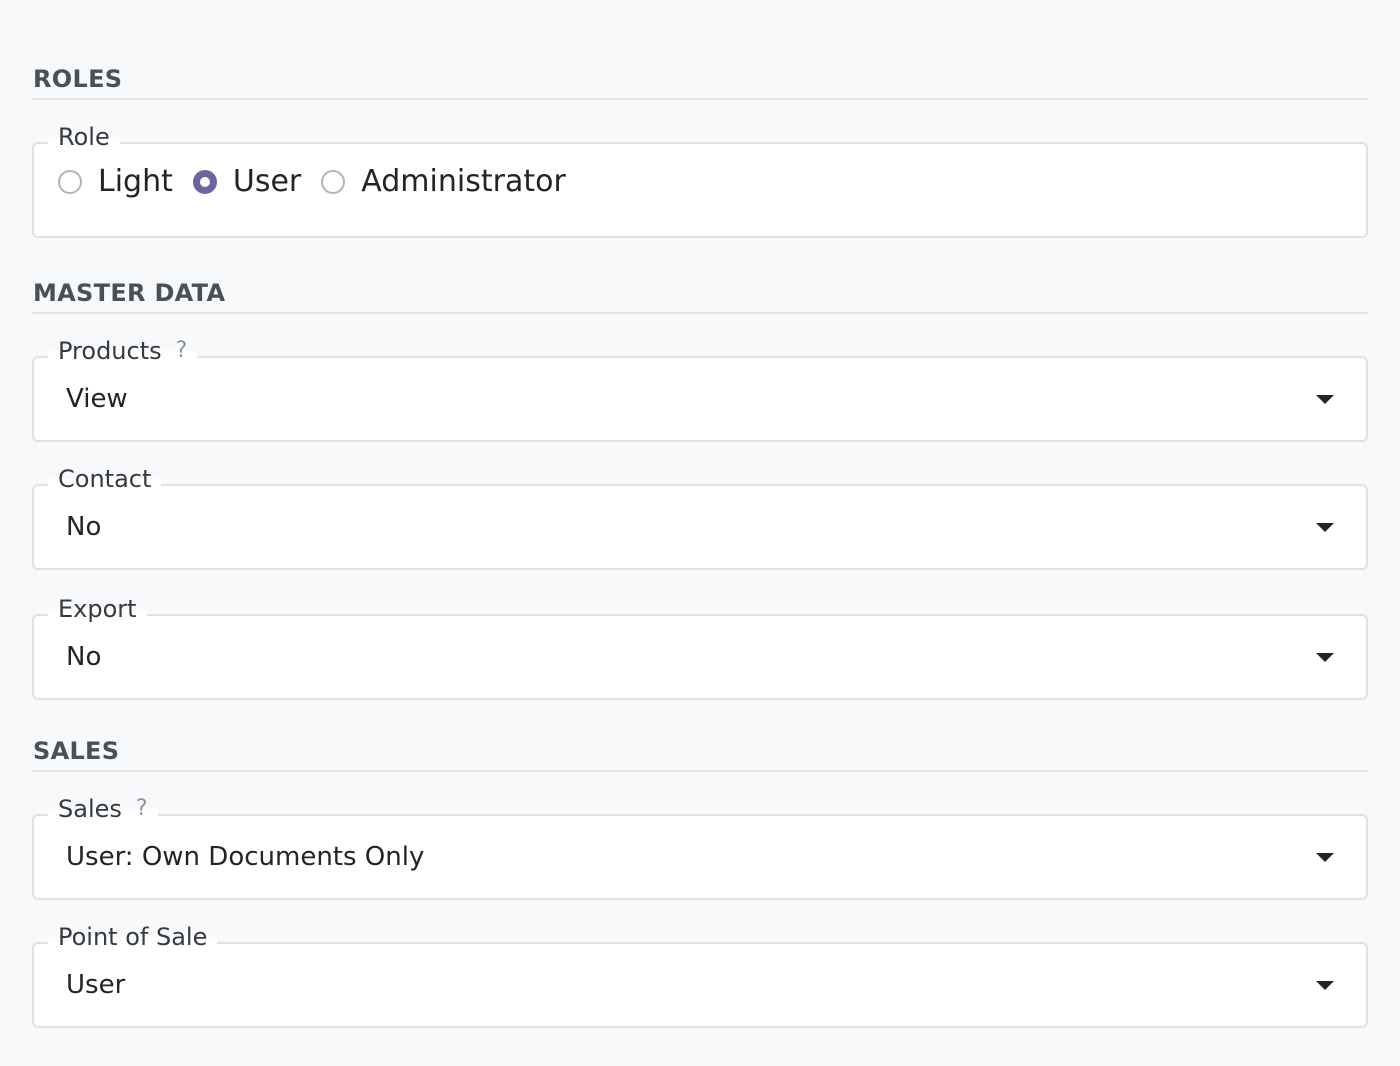 This screenshot has width=1400, height=1066. Describe the element at coordinates (97, 399) in the screenshot. I see `products-select-value: View` at that location.